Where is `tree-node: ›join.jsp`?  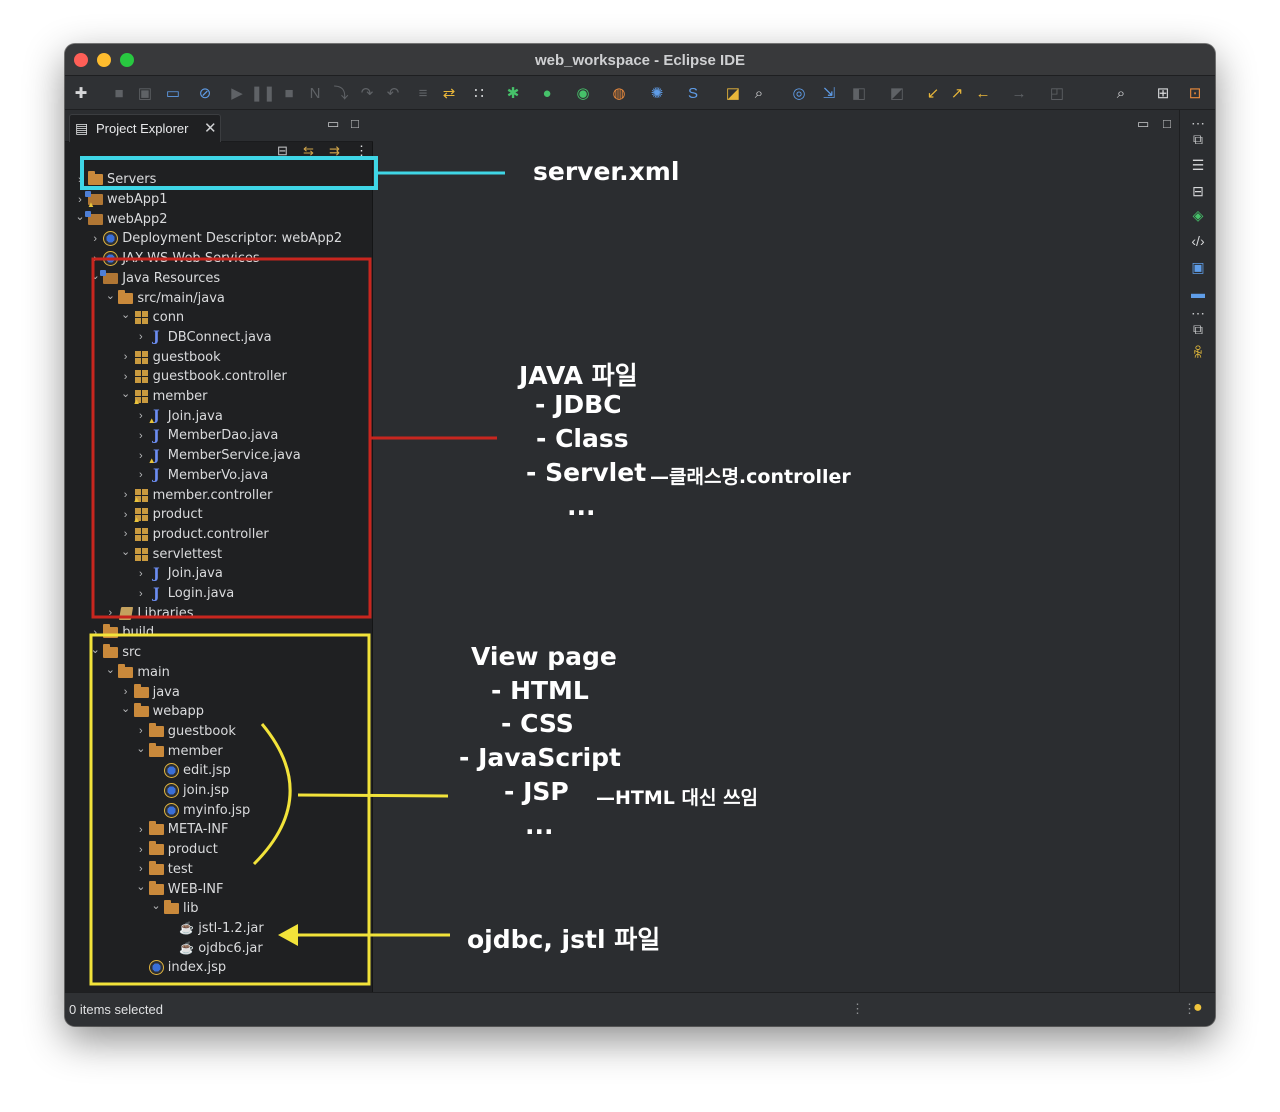 tree-node: ›join.jsp is located at coordinates (189, 791).